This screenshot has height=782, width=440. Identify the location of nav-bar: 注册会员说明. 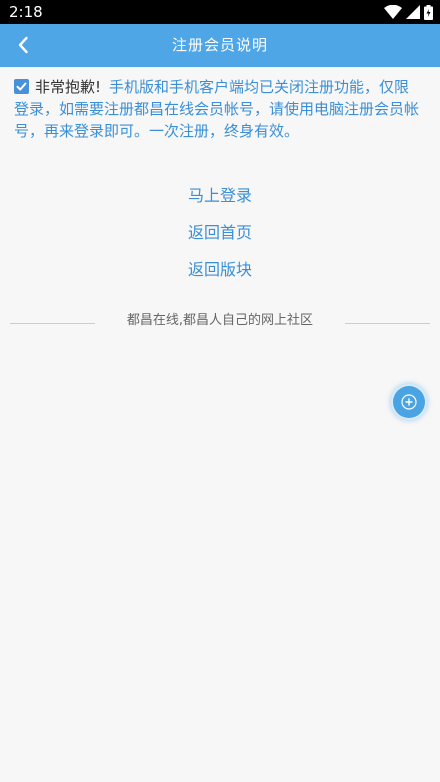
(220, 45).